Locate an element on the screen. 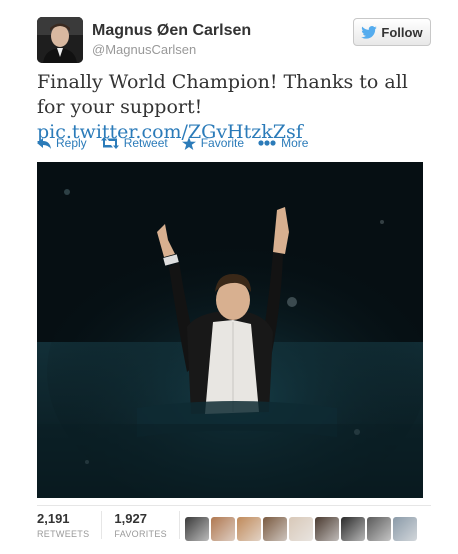  retweets-stat: 2,191 RETWEETS is located at coordinates (70, 525).